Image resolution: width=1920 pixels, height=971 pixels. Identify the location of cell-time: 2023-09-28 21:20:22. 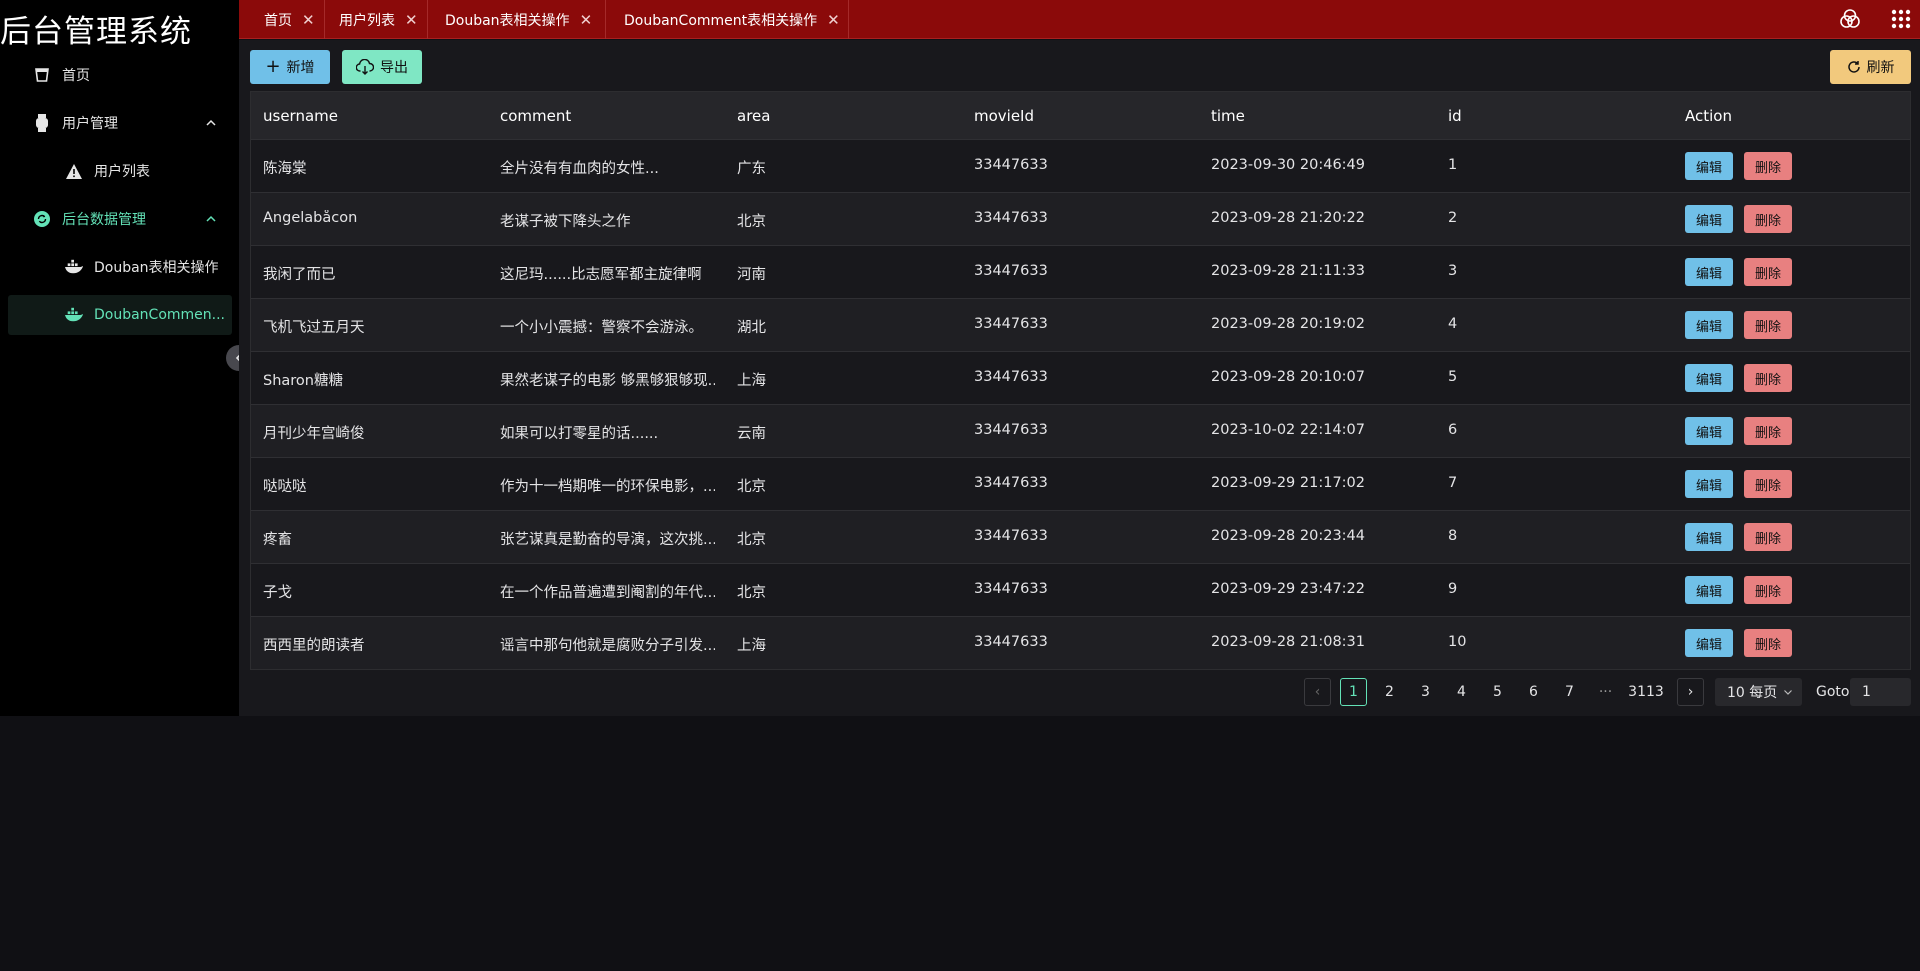
(1288, 218).